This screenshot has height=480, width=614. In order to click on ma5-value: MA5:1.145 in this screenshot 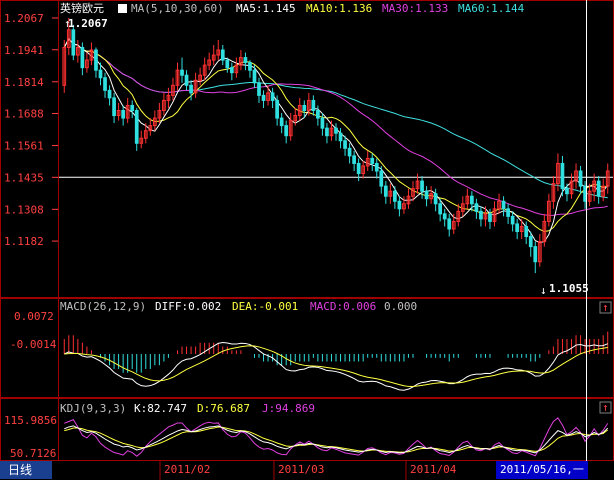, I will do `click(266, 8)`.